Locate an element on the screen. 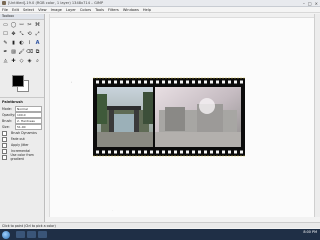  menu-tools: Tools is located at coordinates (99, 9).